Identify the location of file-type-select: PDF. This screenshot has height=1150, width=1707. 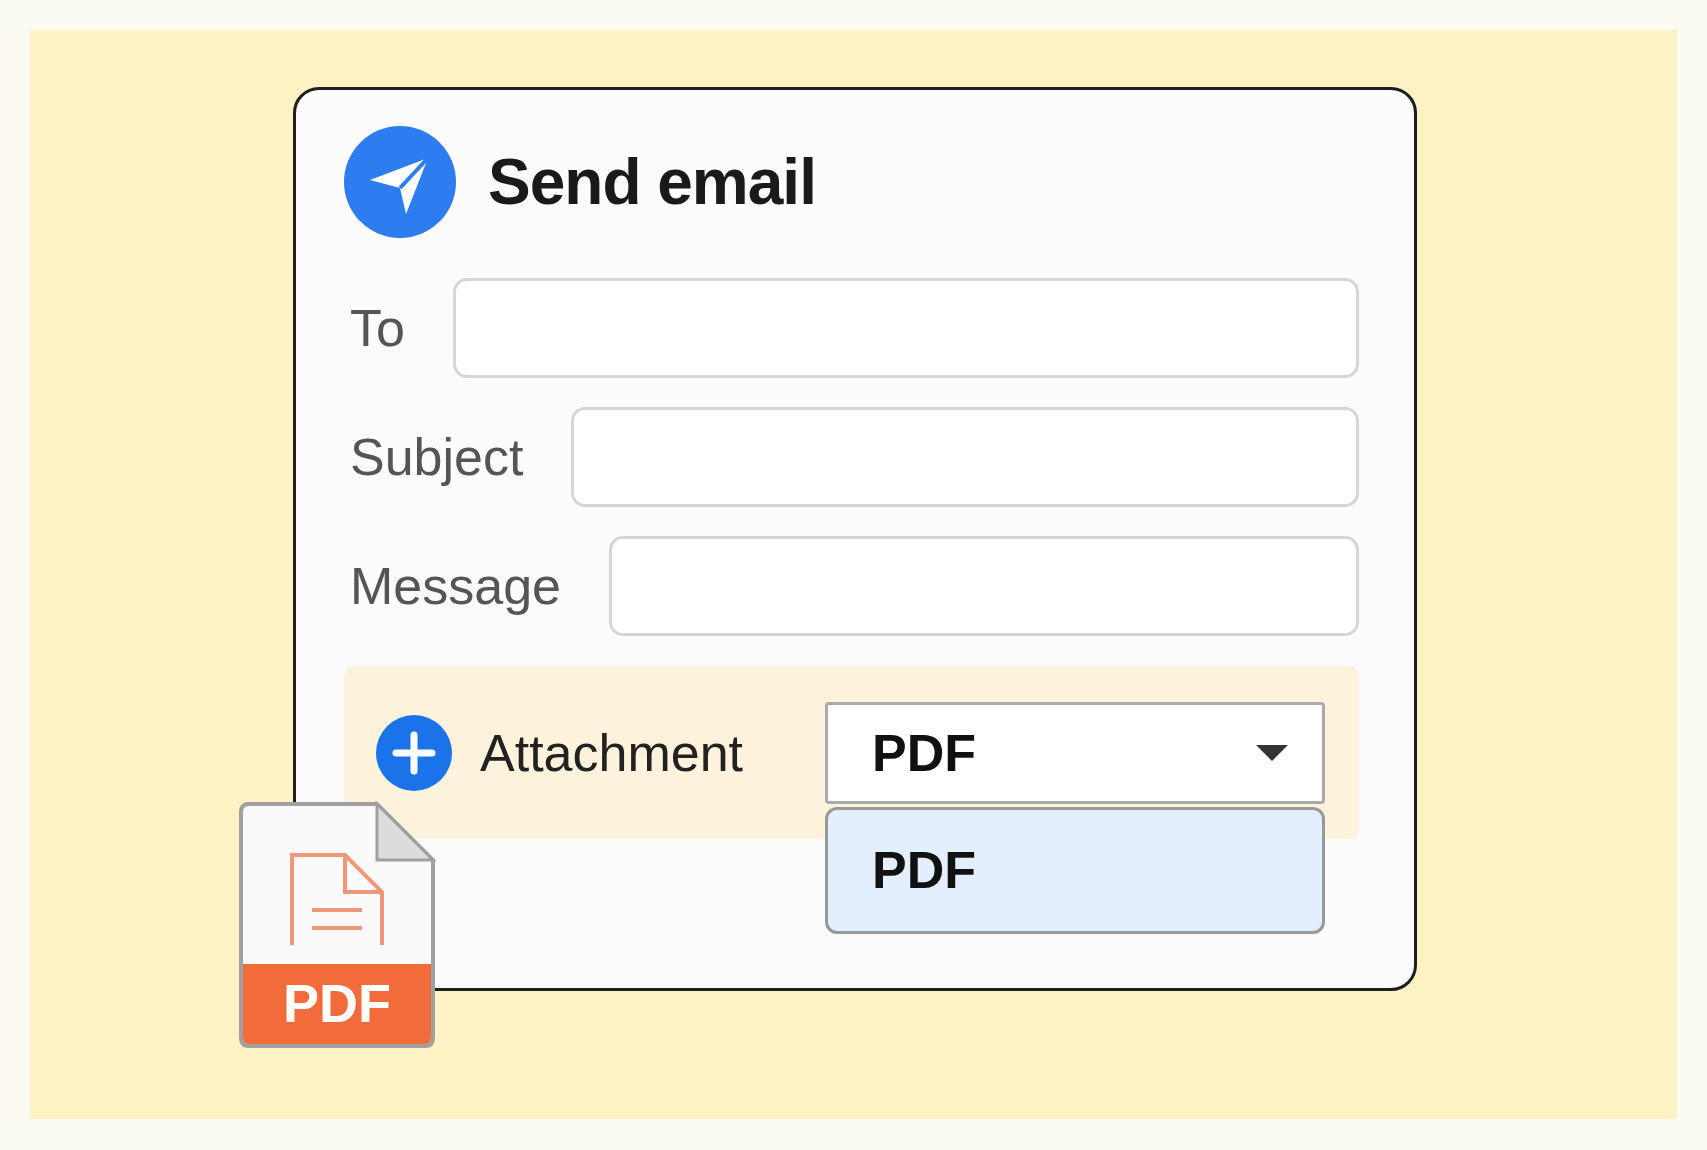
(1075, 752).